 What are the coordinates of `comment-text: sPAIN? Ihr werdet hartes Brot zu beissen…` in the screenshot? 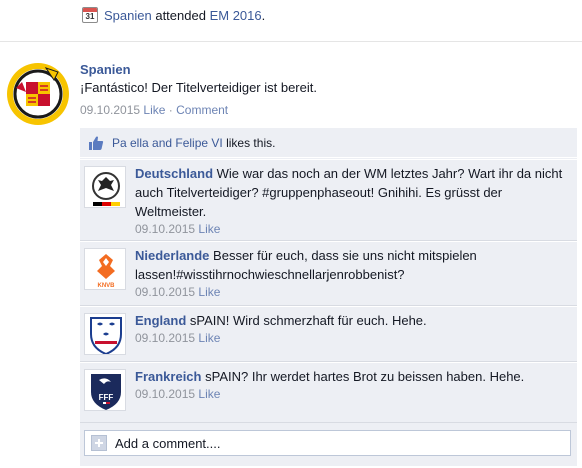 It's located at (365, 376).